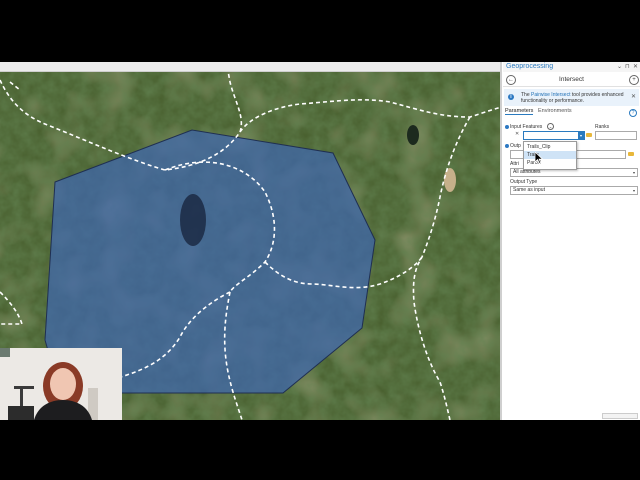 This screenshot has height=480, width=640. What do you see at coordinates (24, 387) in the screenshot?
I see `desk-lamp` at bounding box center [24, 387].